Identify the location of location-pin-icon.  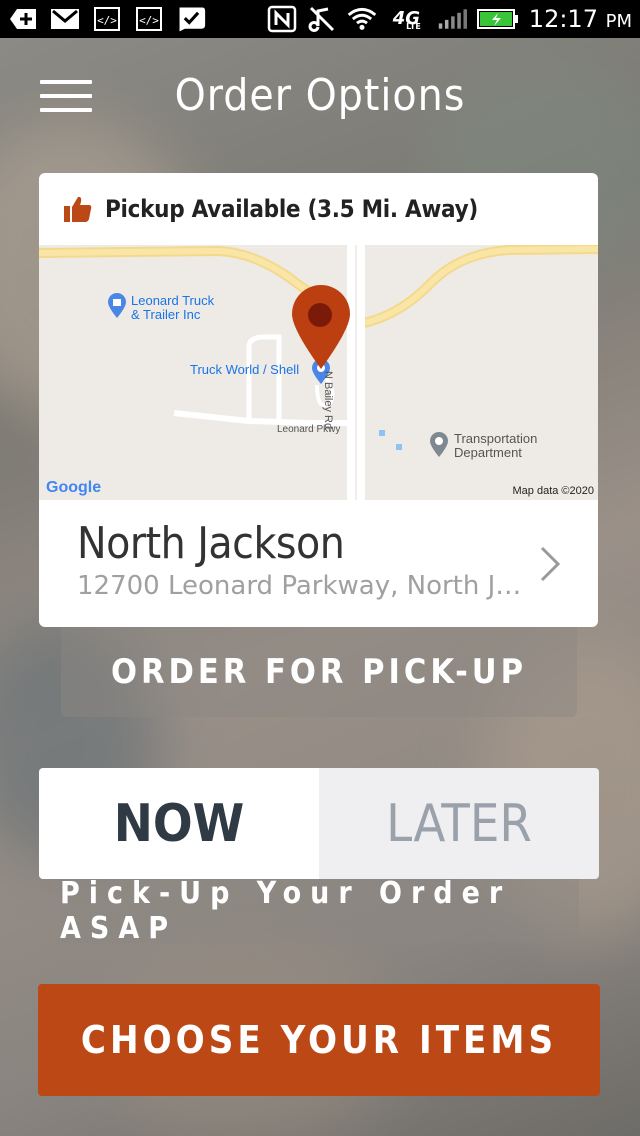
(321, 327).